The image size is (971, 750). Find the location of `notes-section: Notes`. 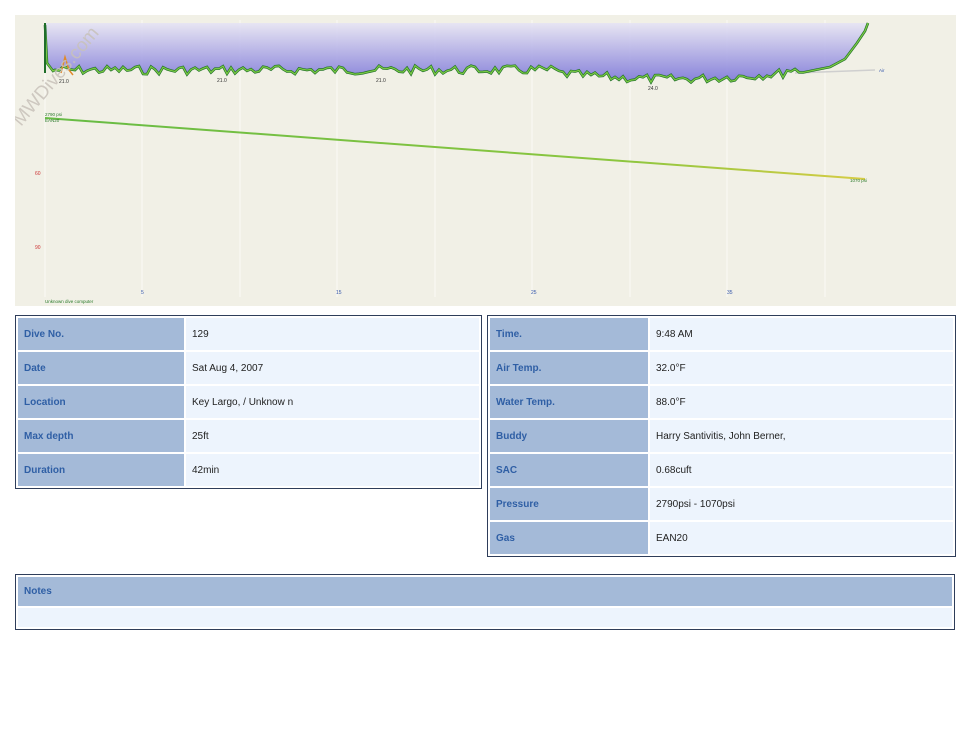

notes-section: Notes is located at coordinates (485, 602).